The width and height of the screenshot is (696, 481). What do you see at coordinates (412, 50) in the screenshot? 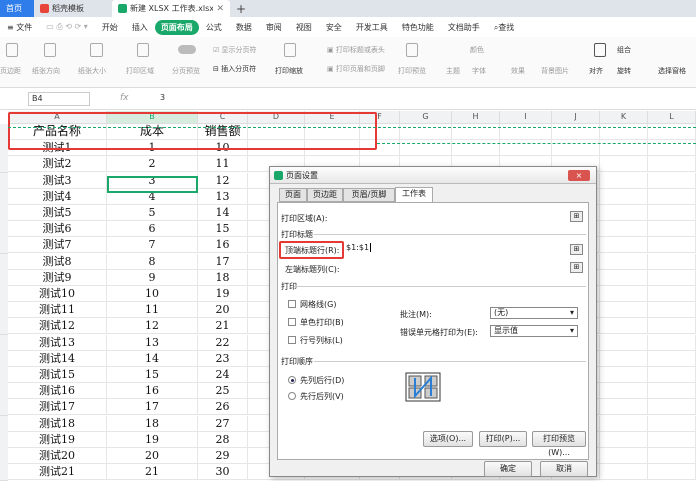
I see `print-preview-icon` at bounding box center [412, 50].